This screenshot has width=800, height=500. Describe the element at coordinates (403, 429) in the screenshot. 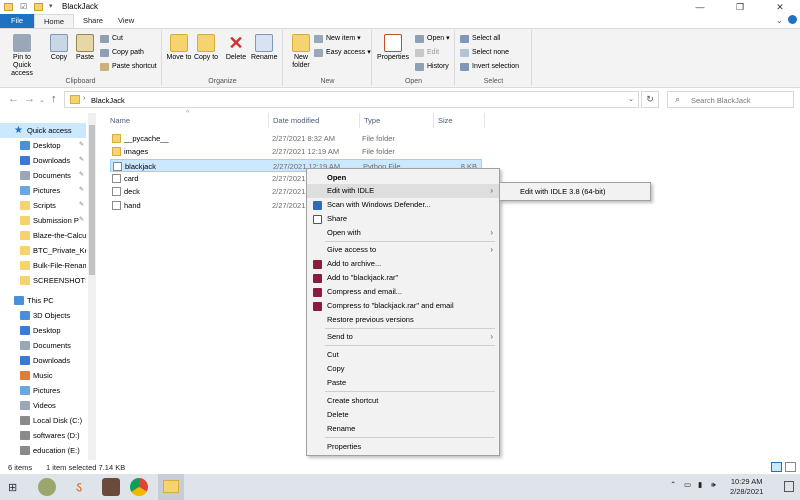

I see `menu-rename: Rename` at that location.